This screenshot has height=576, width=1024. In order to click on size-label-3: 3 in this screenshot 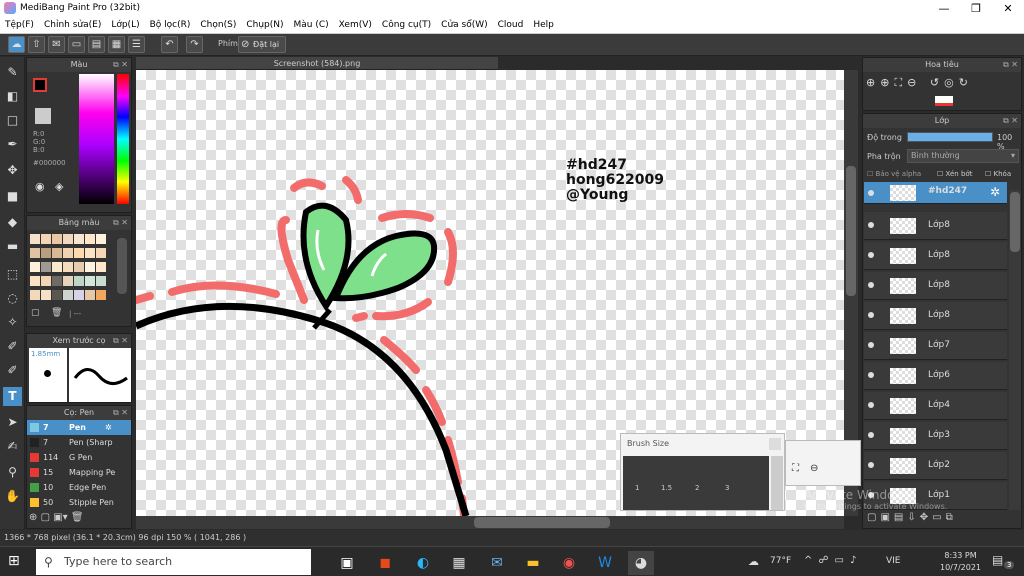, I will do `click(727, 488)`.